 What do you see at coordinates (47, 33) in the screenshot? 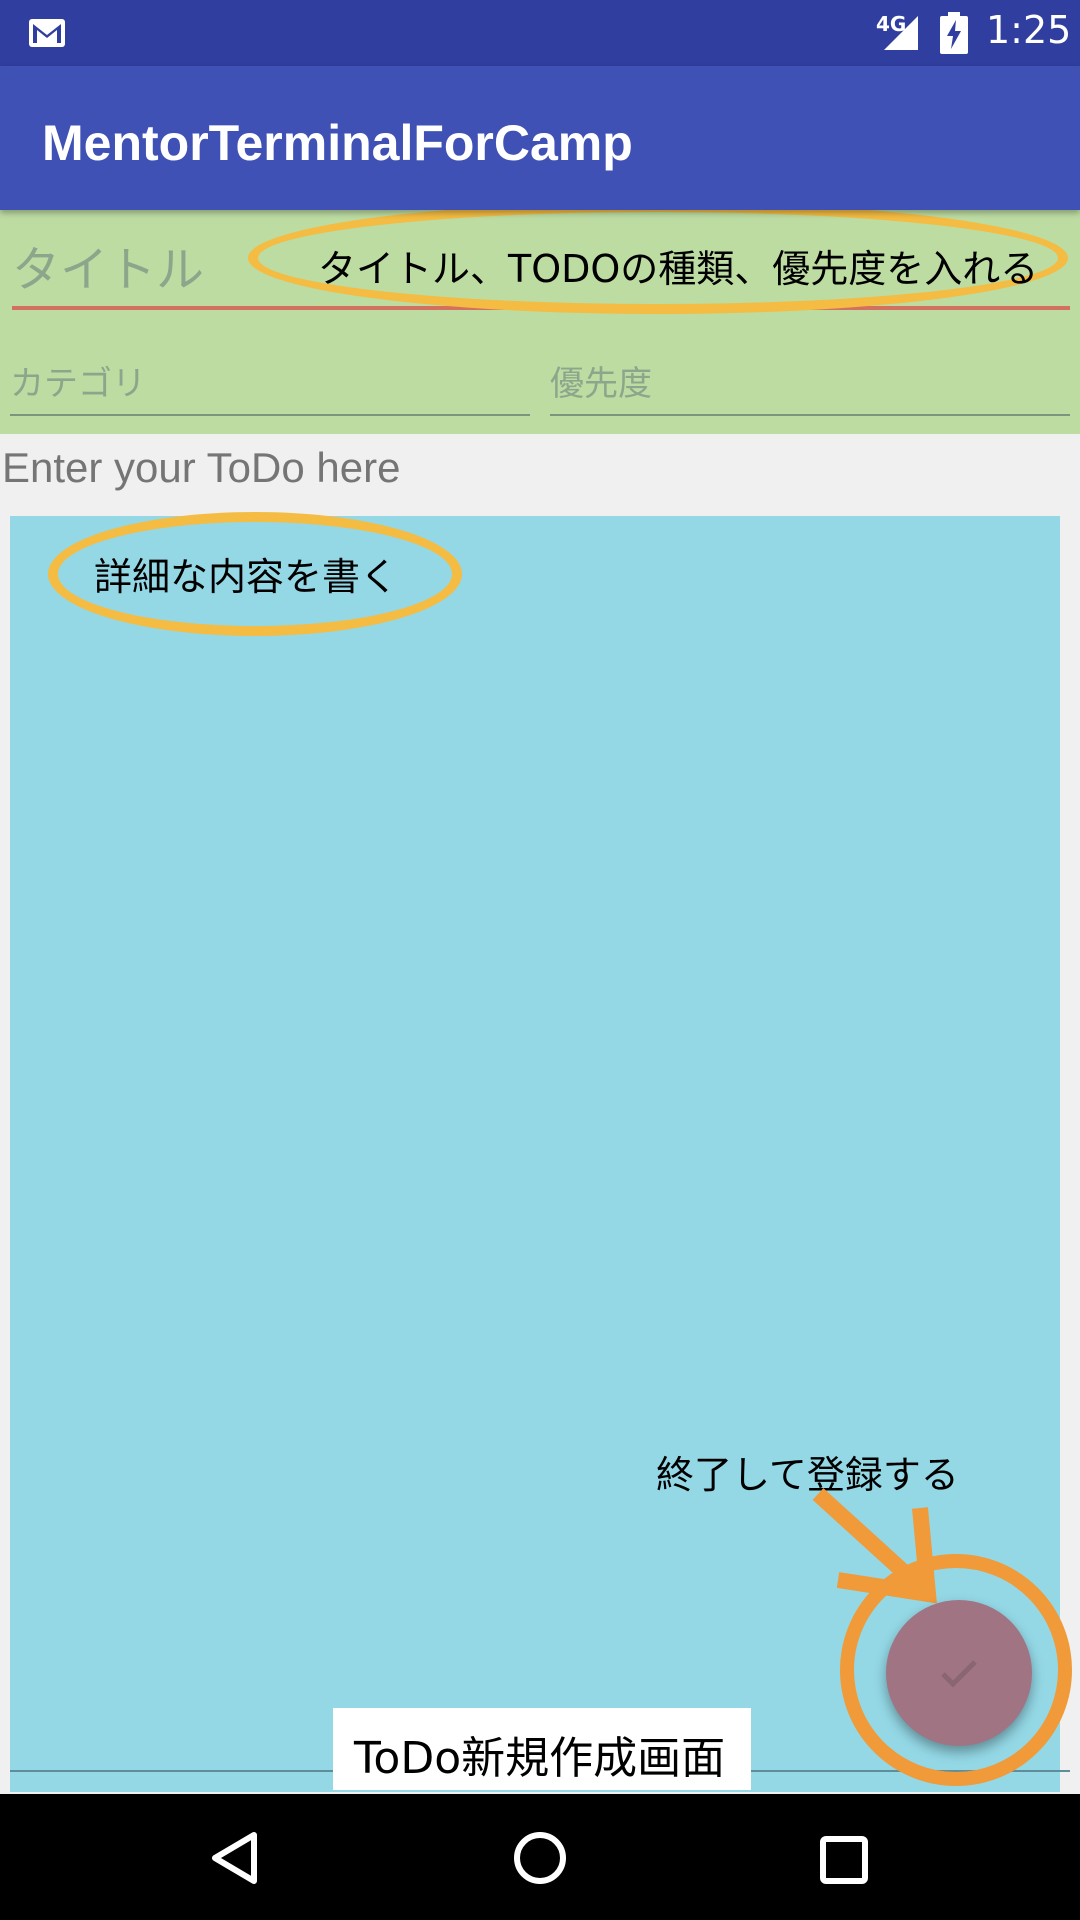
I see `gmail-icon` at bounding box center [47, 33].